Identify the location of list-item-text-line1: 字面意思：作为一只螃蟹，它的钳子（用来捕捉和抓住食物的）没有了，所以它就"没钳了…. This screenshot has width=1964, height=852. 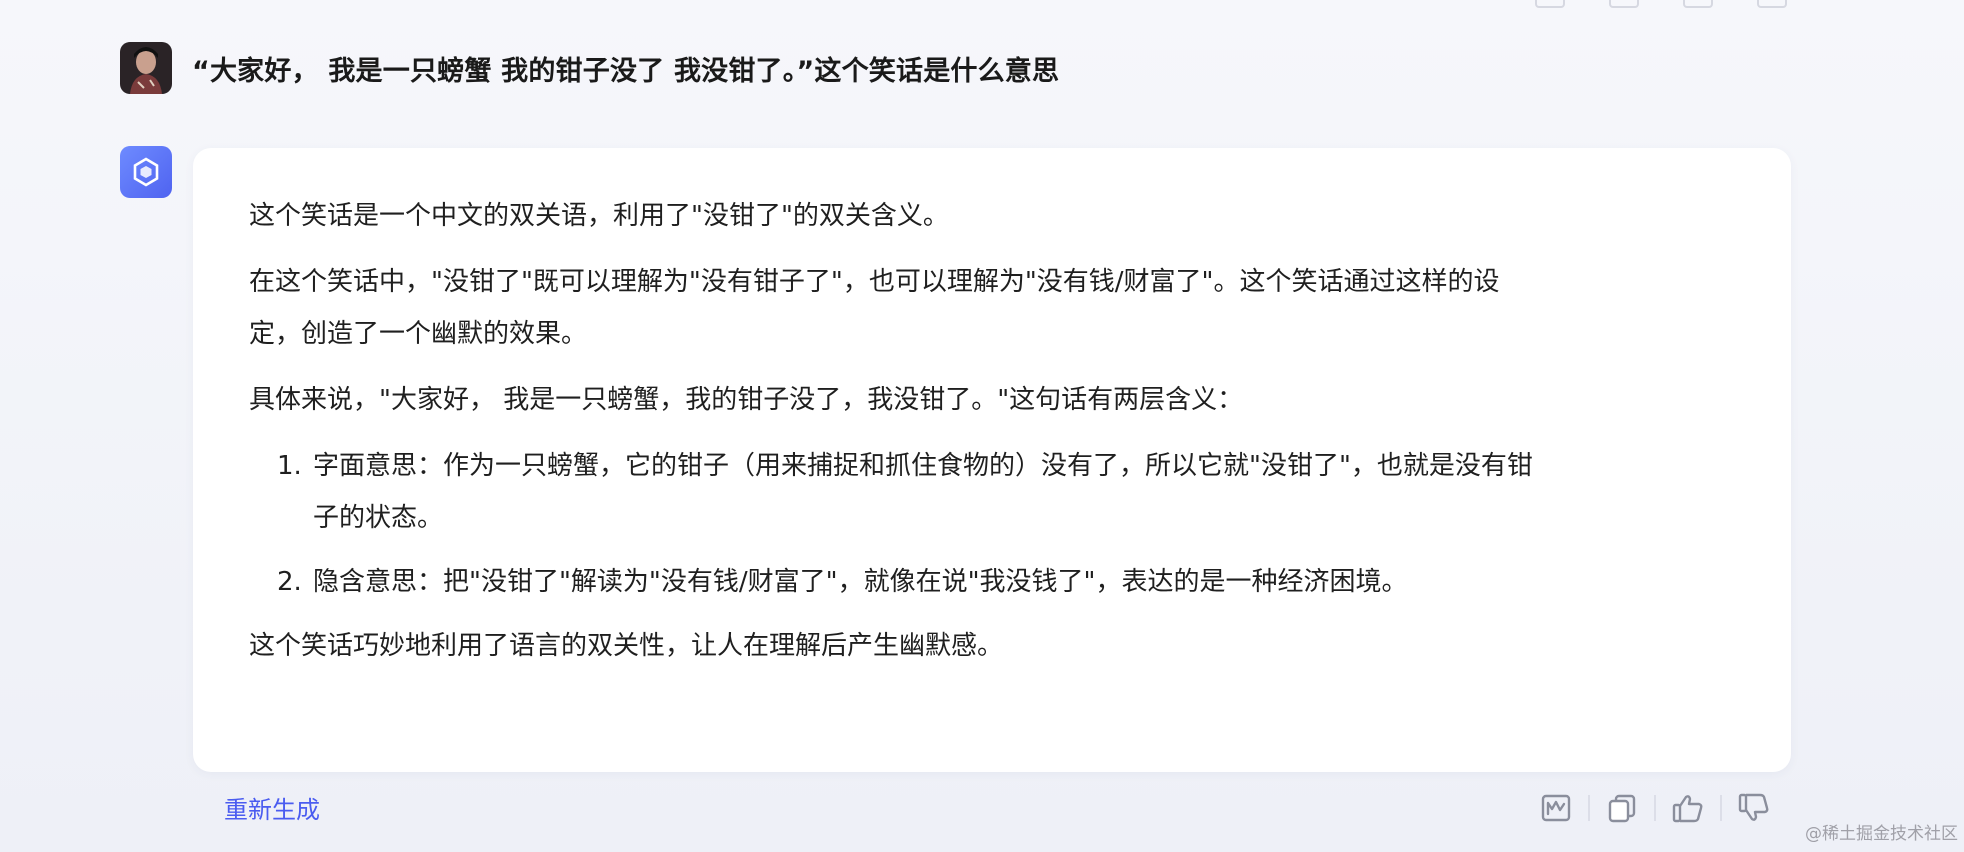
(923, 466).